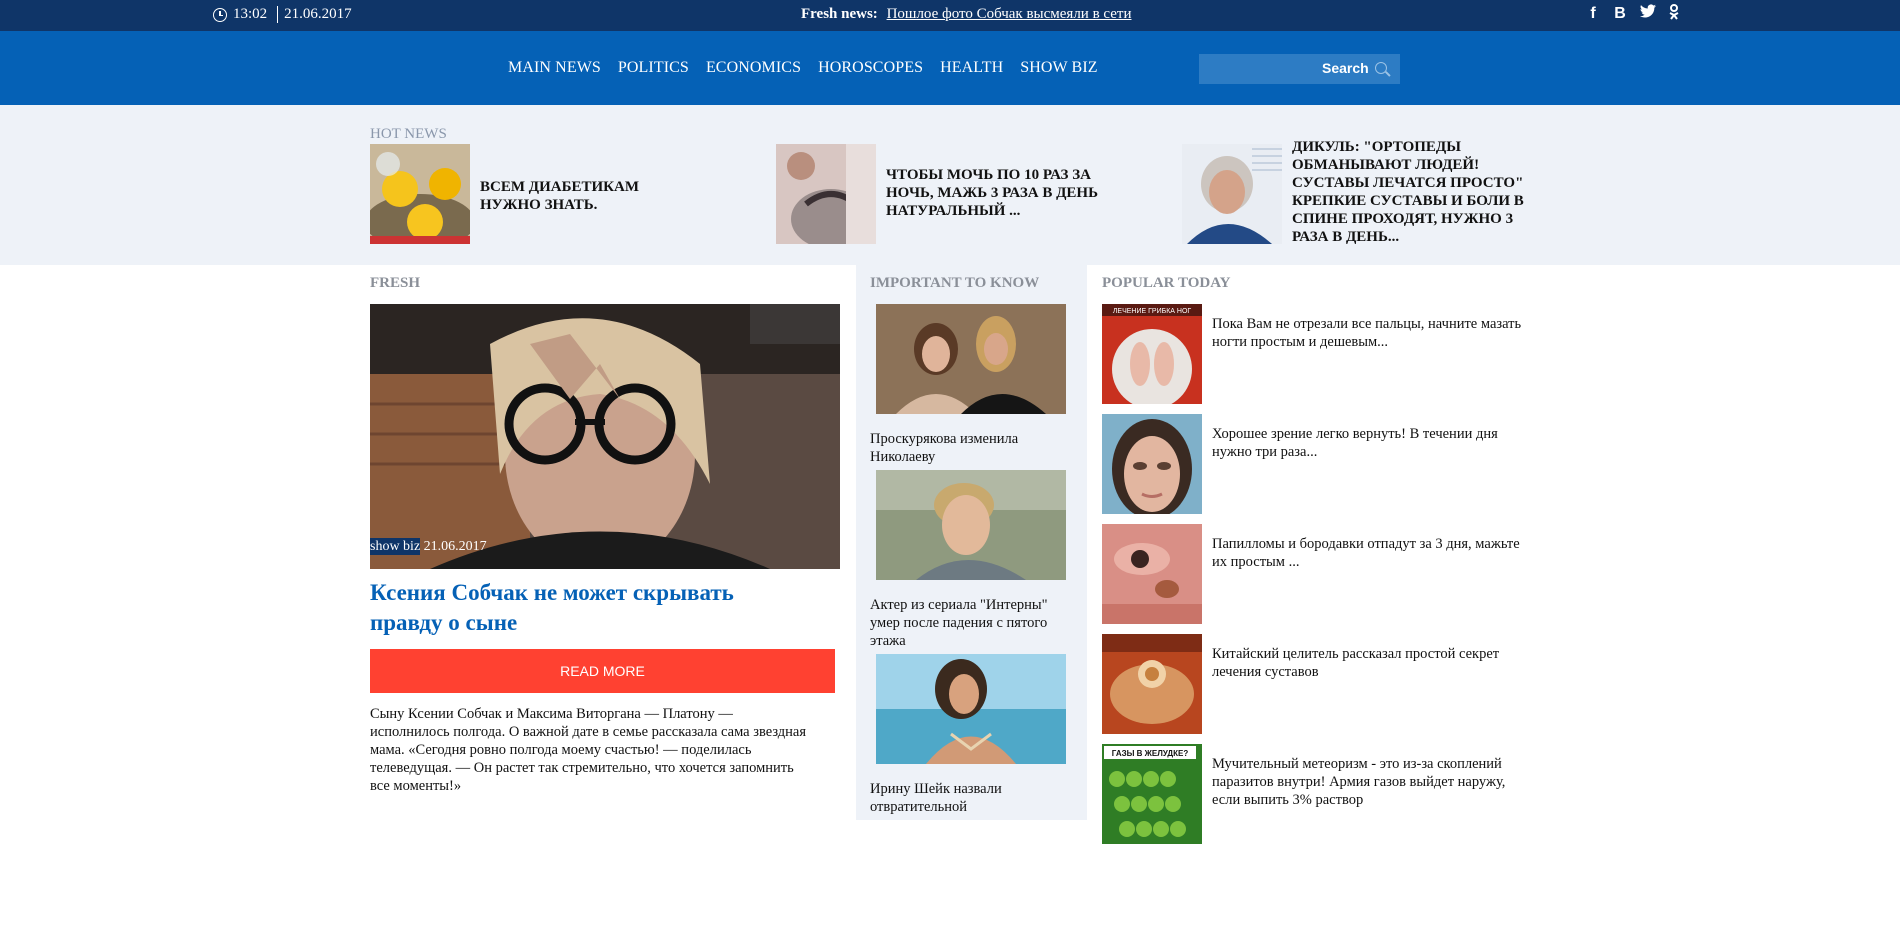 The height and width of the screenshot is (937, 1900). Describe the element at coordinates (1633, 15) in the screenshot. I see `social-links: f B` at that location.